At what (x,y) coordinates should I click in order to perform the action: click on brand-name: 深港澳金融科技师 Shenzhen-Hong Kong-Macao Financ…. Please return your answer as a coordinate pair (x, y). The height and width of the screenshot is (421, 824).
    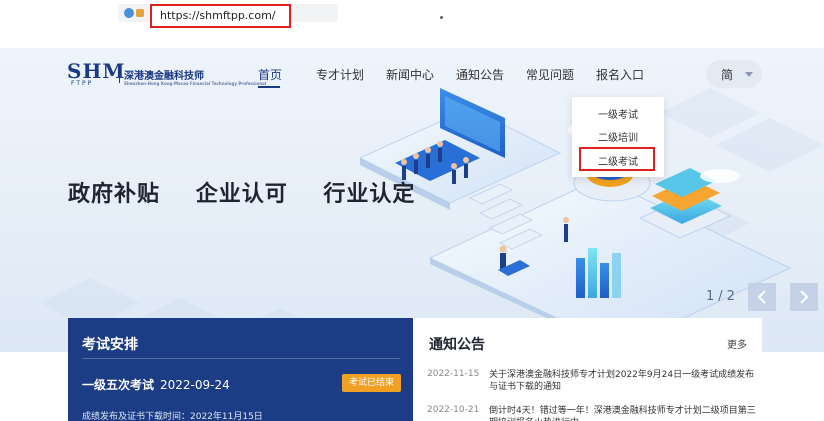
    Looking at the image, I should click on (195, 76).